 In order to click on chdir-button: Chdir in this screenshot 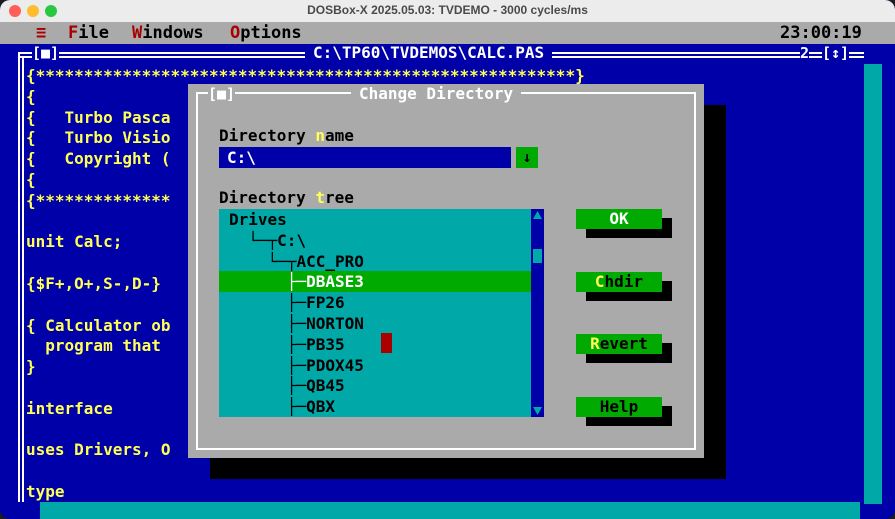, I will do `click(619, 282)`.